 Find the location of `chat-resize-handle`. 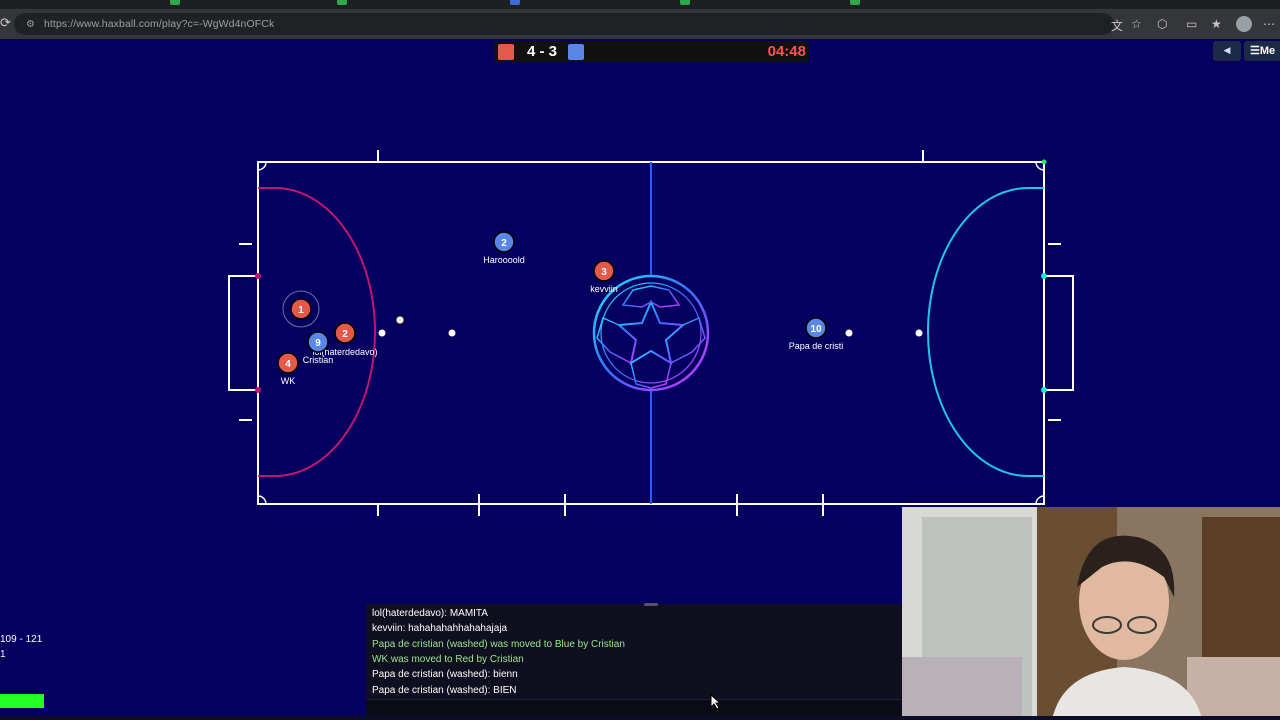

chat-resize-handle is located at coordinates (651, 604).